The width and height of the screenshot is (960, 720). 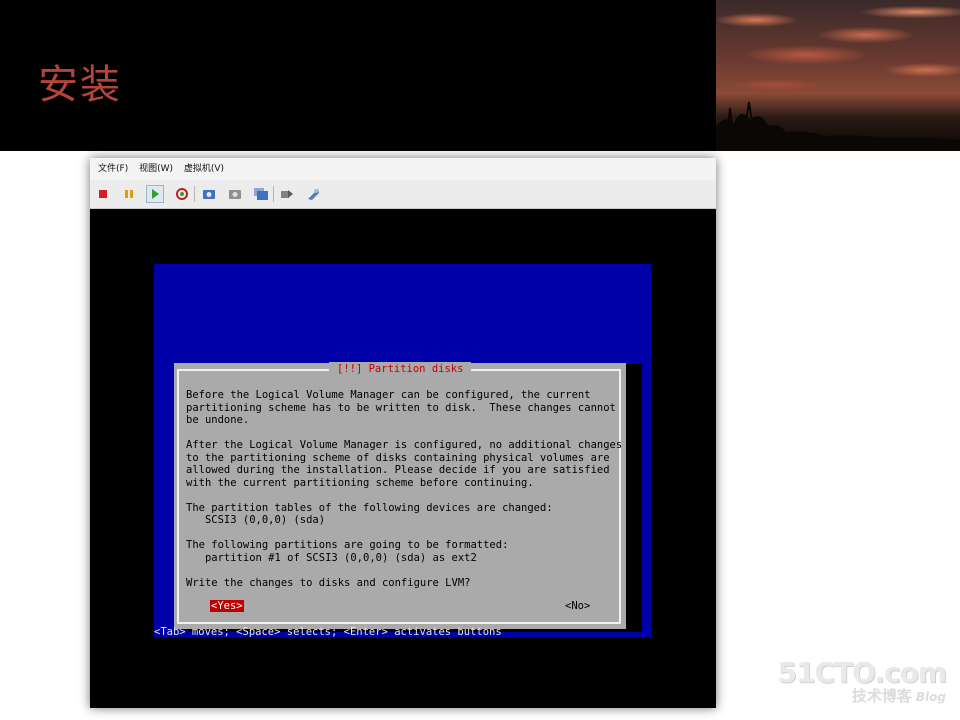 I want to click on settings-icon, so click(x=313, y=194).